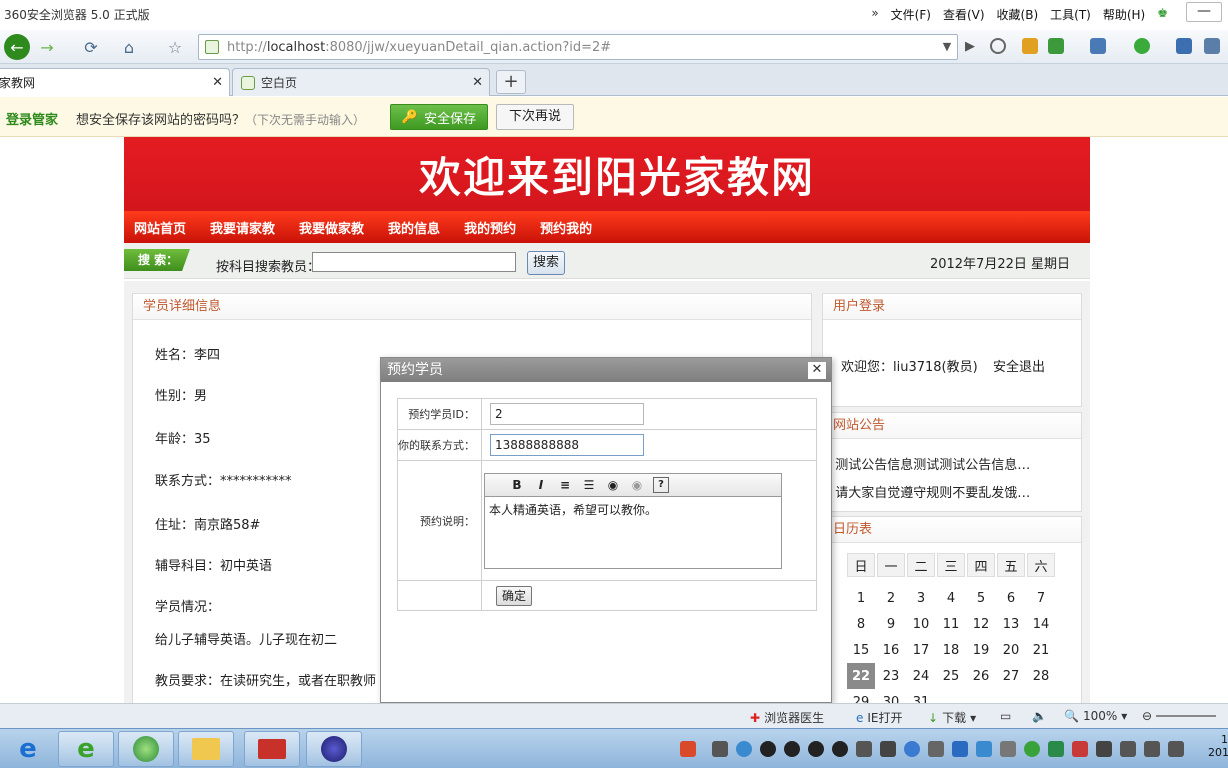 This screenshot has height=768, width=1228. I want to click on safe-save-button: 🔑 安全保存, so click(439, 117).